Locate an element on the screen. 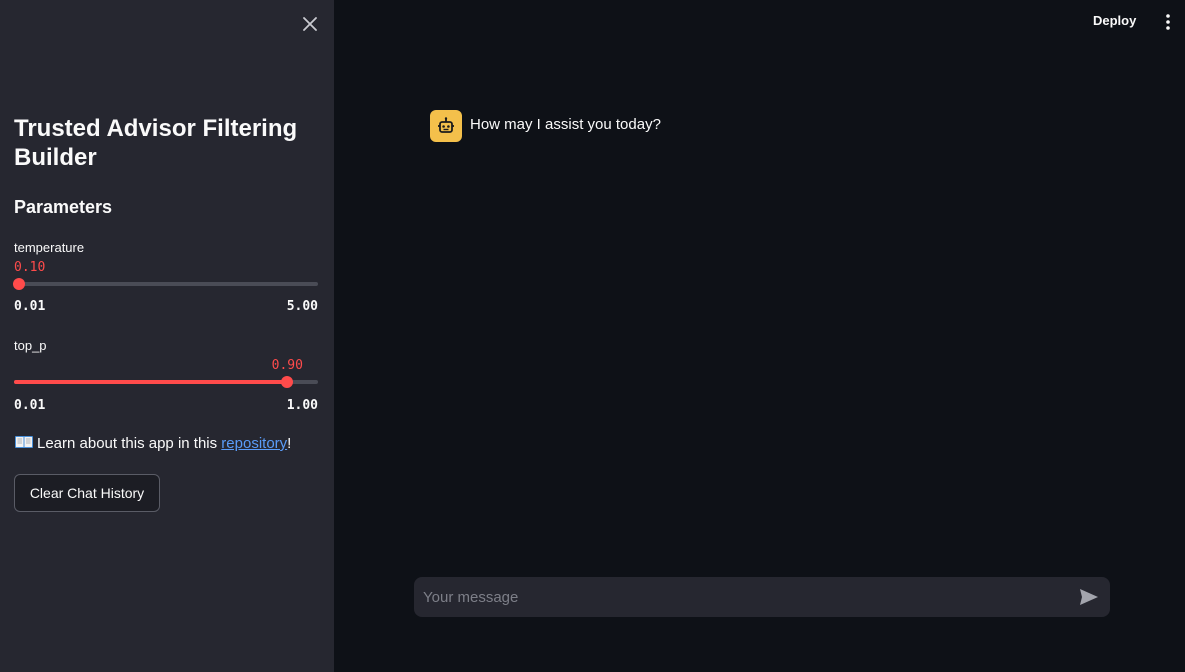  temperature-max: 5.00 is located at coordinates (302, 306).